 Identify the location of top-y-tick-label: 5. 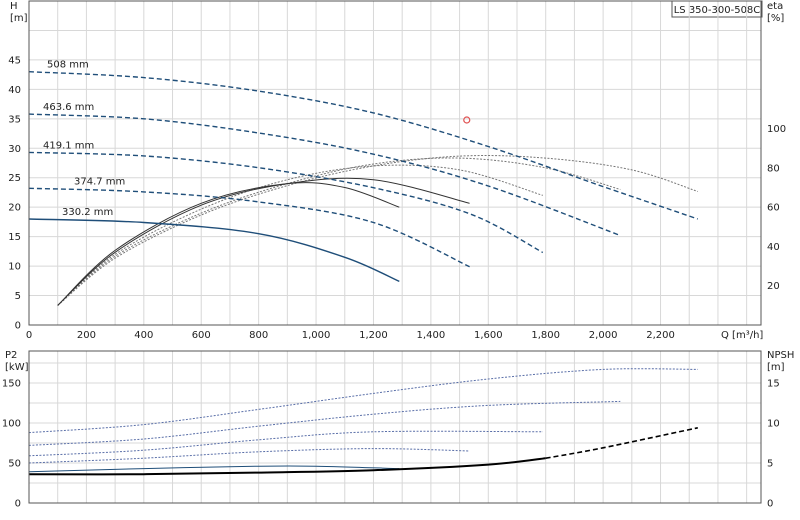
(18, 296).